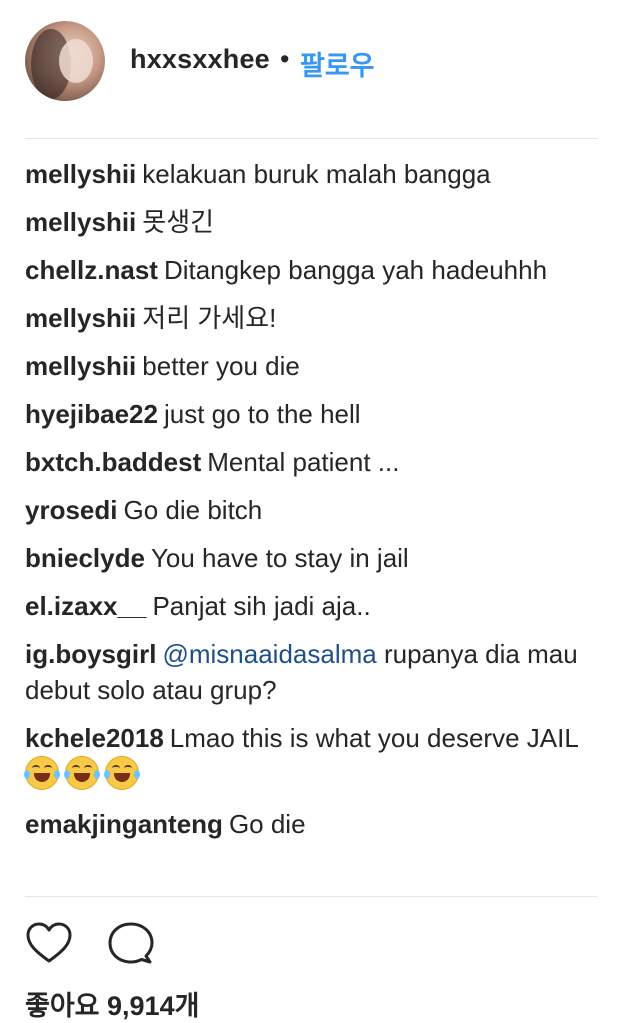  I want to click on post-header: hxxsxxhee • 팔로우, so click(309, 61).